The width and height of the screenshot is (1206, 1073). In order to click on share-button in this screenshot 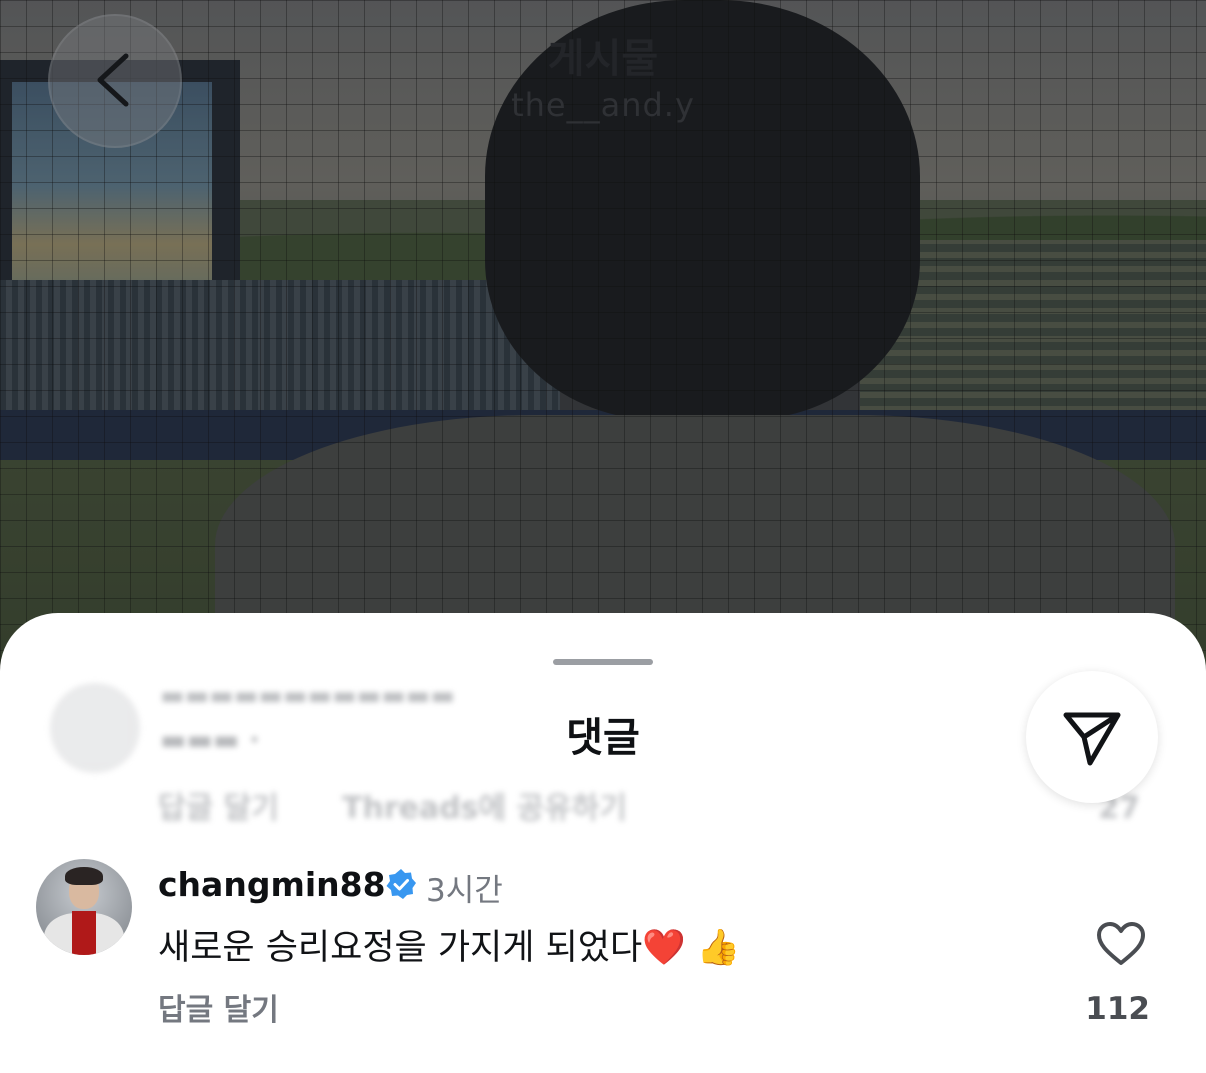, I will do `click(1092, 737)`.